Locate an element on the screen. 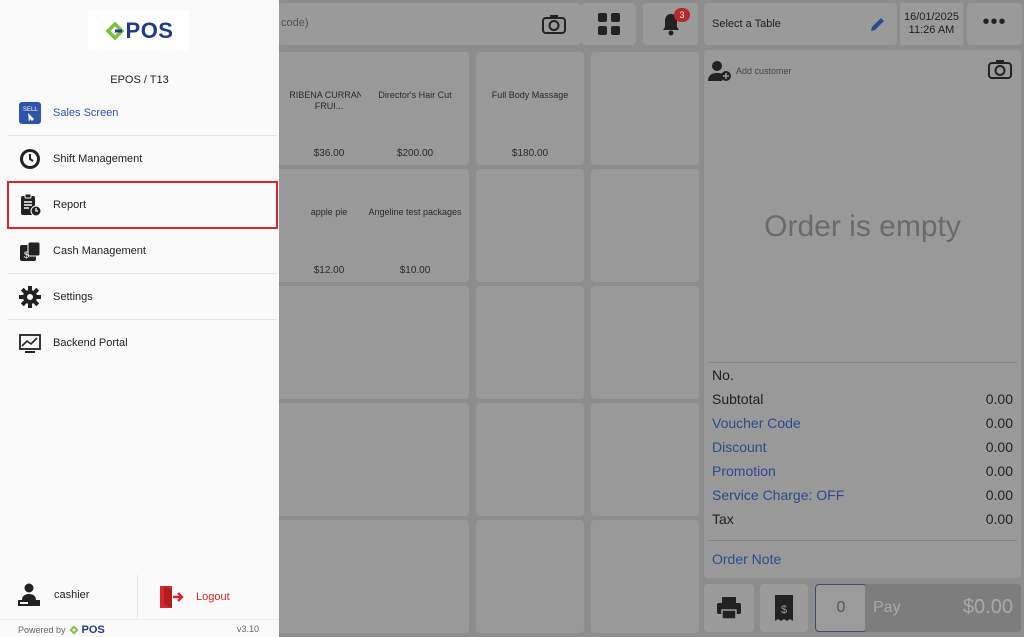 This screenshot has width=1024, height=637. time-text: 11:26 AM is located at coordinates (931, 30).